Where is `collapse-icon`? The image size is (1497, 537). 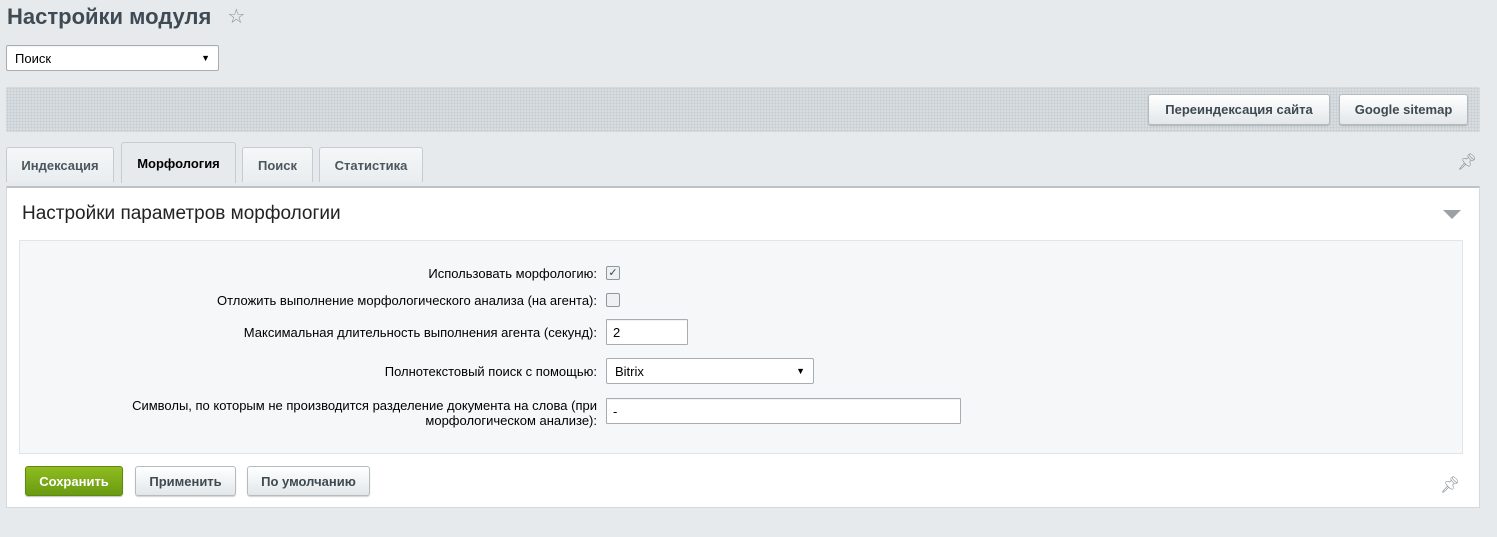 collapse-icon is located at coordinates (1452, 214).